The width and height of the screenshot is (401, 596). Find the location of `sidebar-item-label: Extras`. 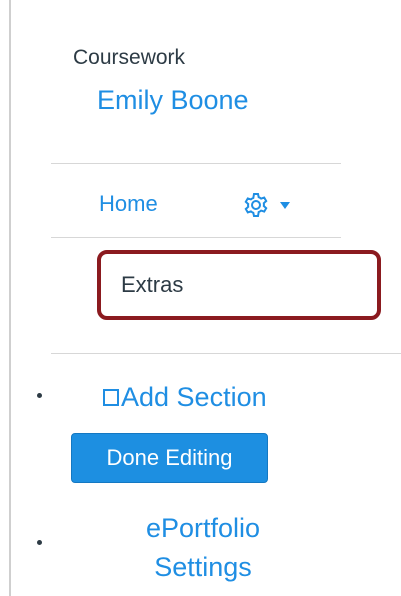

sidebar-item-label: Extras is located at coordinates (152, 284).